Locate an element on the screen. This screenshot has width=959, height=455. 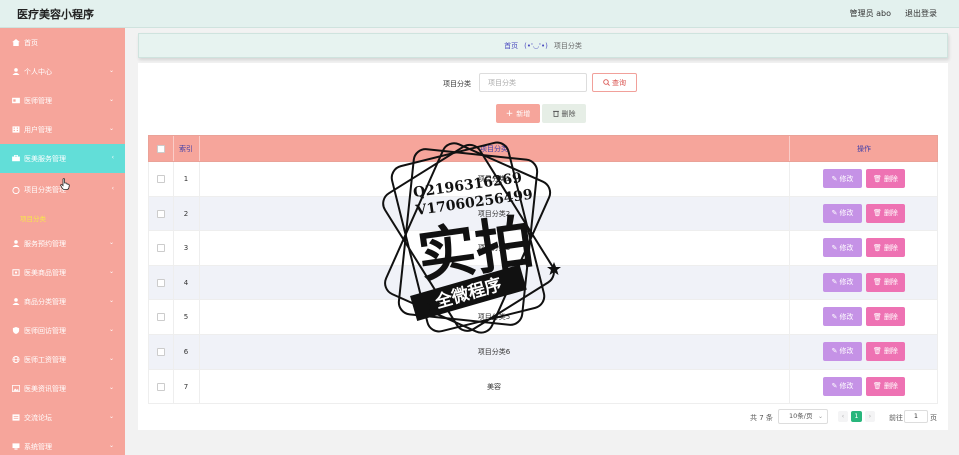
sidebar-item-system: 系统管理 ⌄ is located at coordinates (62, 443).